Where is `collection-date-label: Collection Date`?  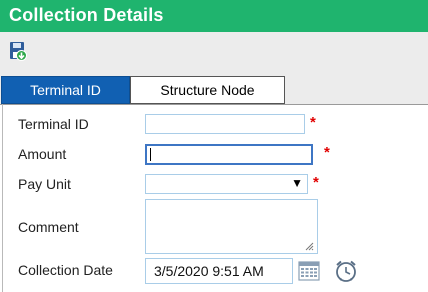 collection-date-label: Collection Date is located at coordinates (65, 270).